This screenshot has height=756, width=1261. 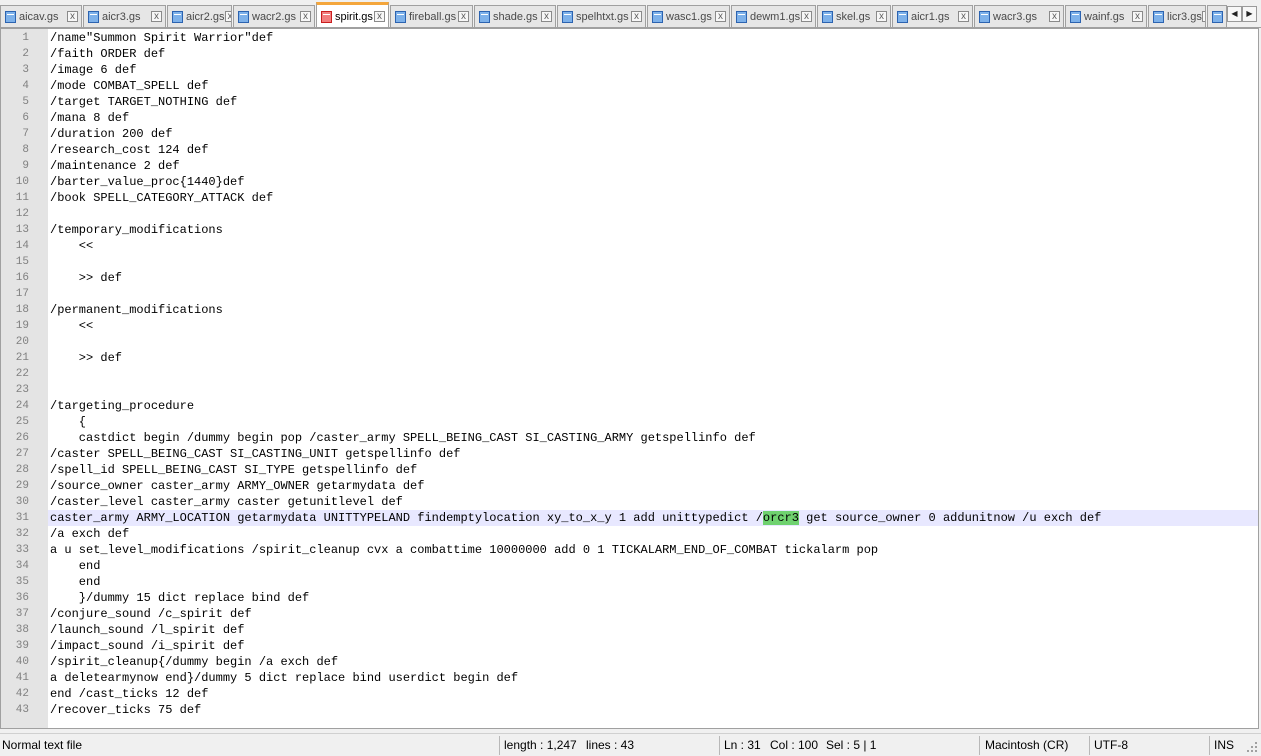 What do you see at coordinates (629, 534) in the screenshot?
I see `code-line: 32/a exch def` at bounding box center [629, 534].